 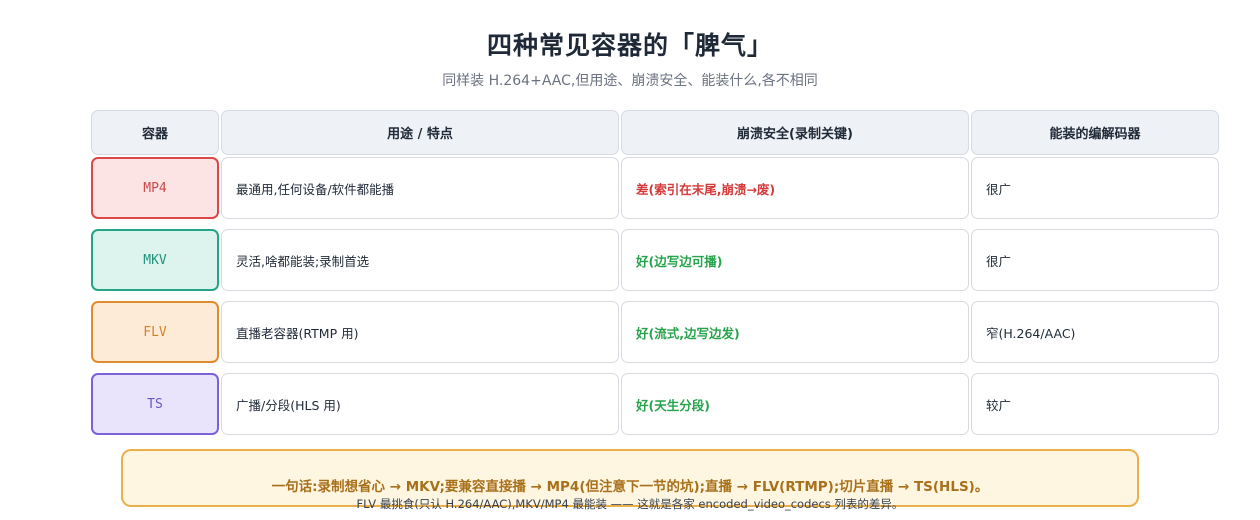 What do you see at coordinates (1095, 132) in the screenshot?
I see `header-codecs: 能装的编解码器` at bounding box center [1095, 132].